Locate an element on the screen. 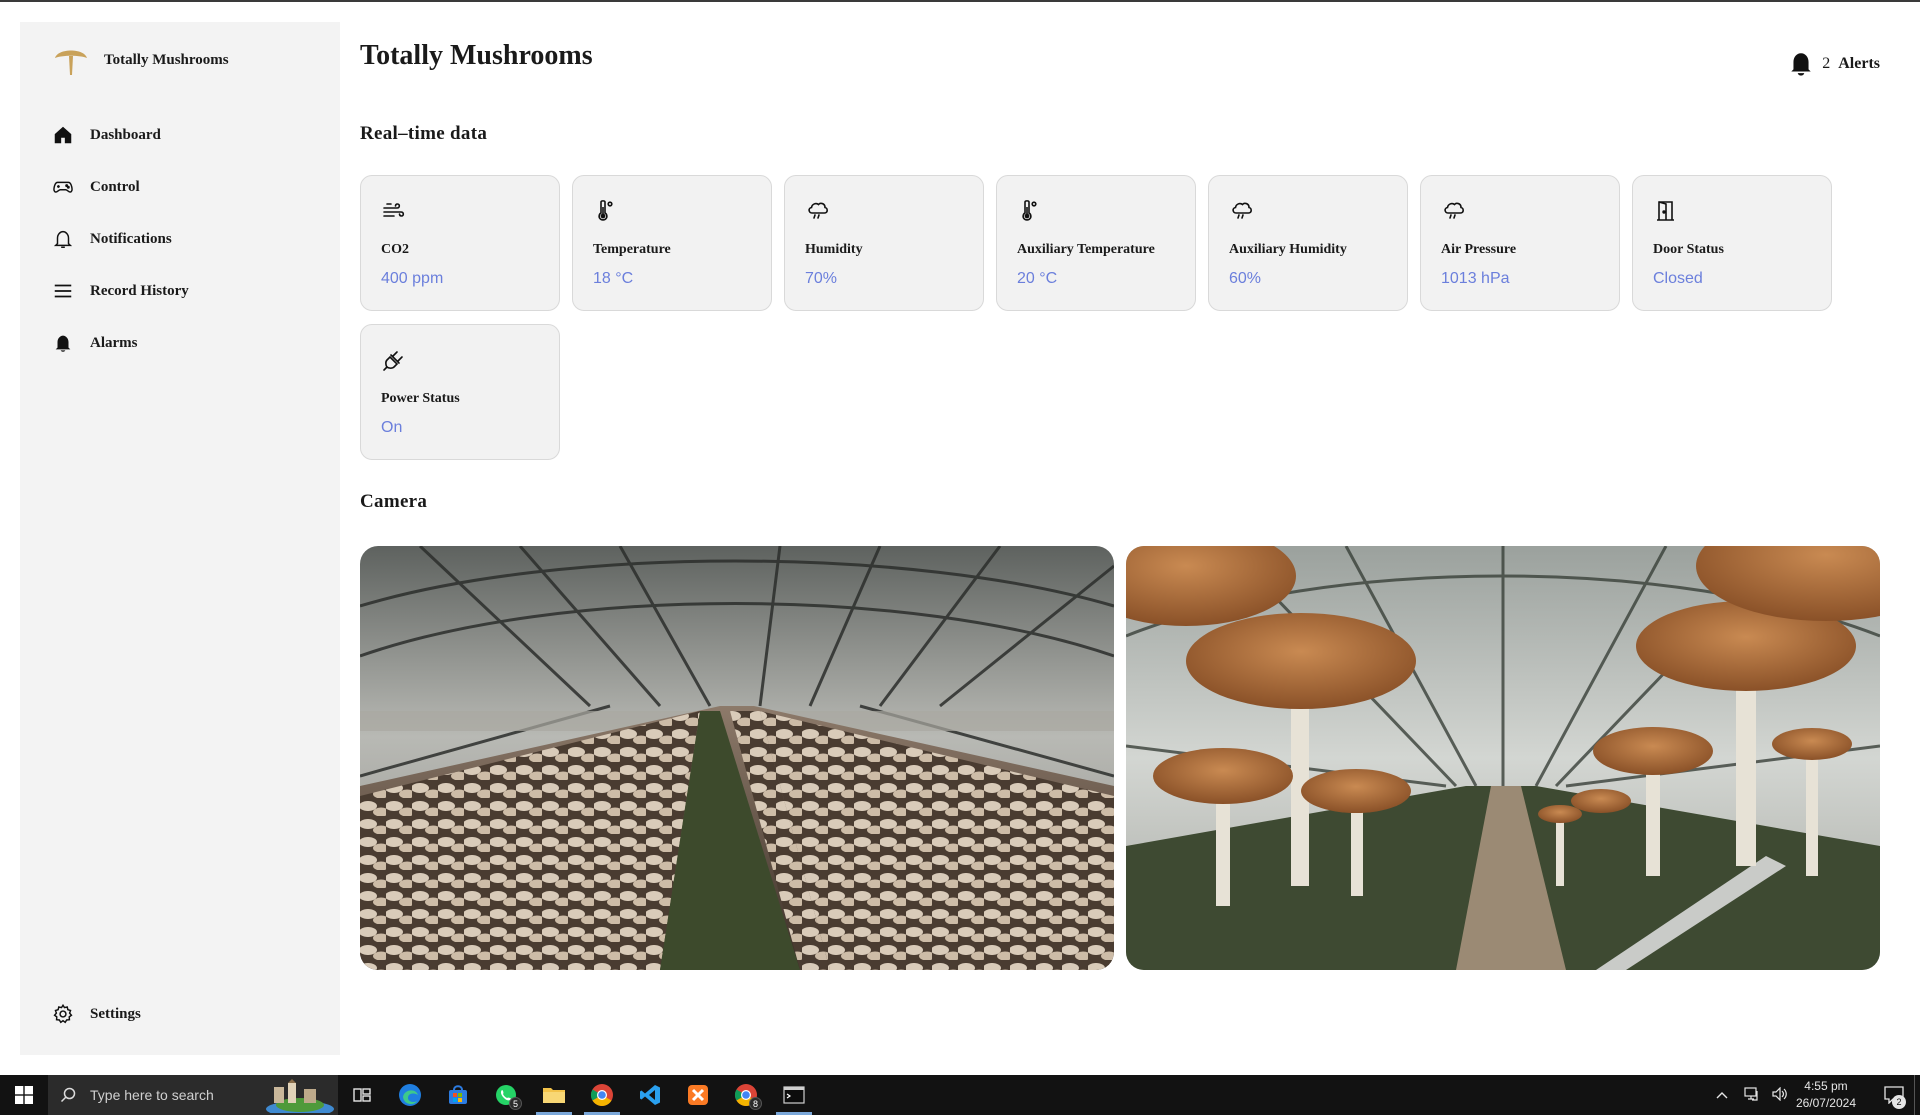 The width and height of the screenshot is (1920, 1115). menu-icon is located at coordinates (63, 291).